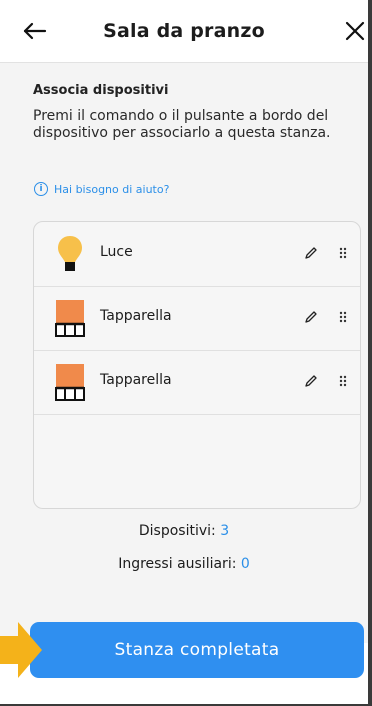 Image resolution: width=372 pixels, height=706 pixels. Describe the element at coordinates (41, 189) in the screenshot. I see `info-icon: i` at that location.